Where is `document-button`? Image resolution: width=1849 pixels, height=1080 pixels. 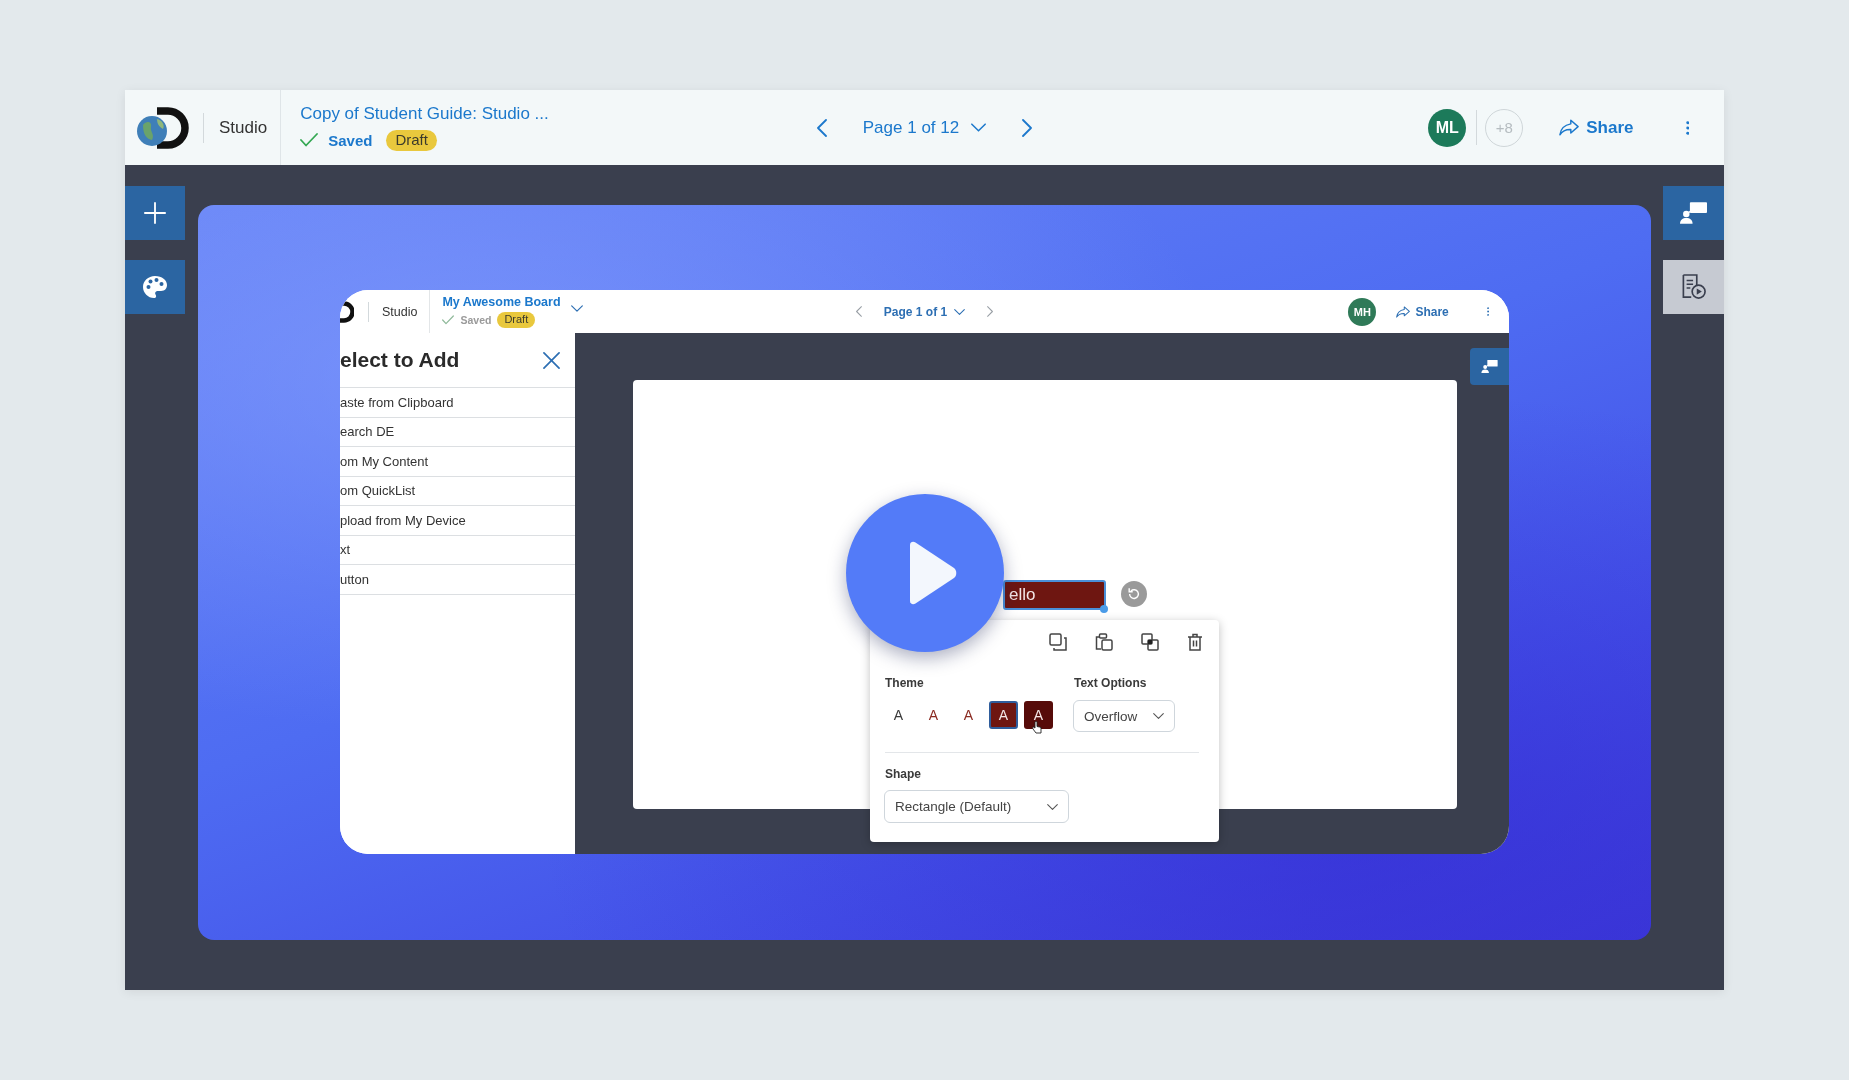
document-button is located at coordinates (1693, 287).